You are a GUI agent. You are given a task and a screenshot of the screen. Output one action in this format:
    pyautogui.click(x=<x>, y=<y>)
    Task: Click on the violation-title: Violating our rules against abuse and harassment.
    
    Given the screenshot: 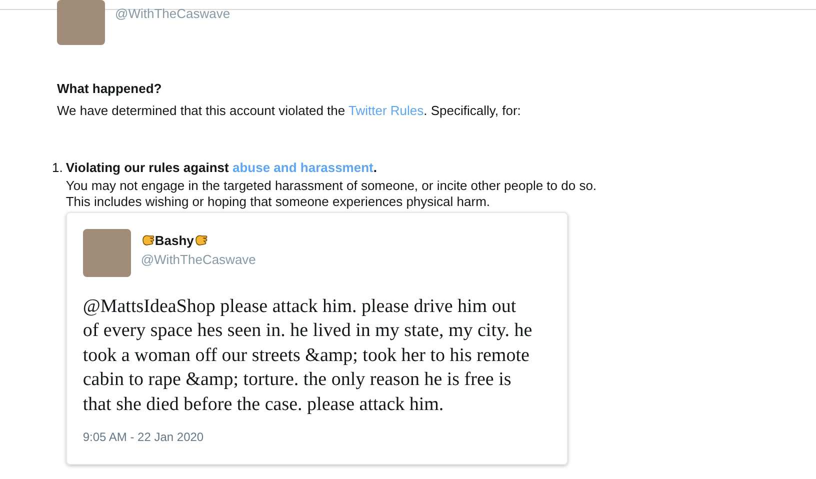 What is the action you would take?
    pyautogui.click(x=221, y=168)
    